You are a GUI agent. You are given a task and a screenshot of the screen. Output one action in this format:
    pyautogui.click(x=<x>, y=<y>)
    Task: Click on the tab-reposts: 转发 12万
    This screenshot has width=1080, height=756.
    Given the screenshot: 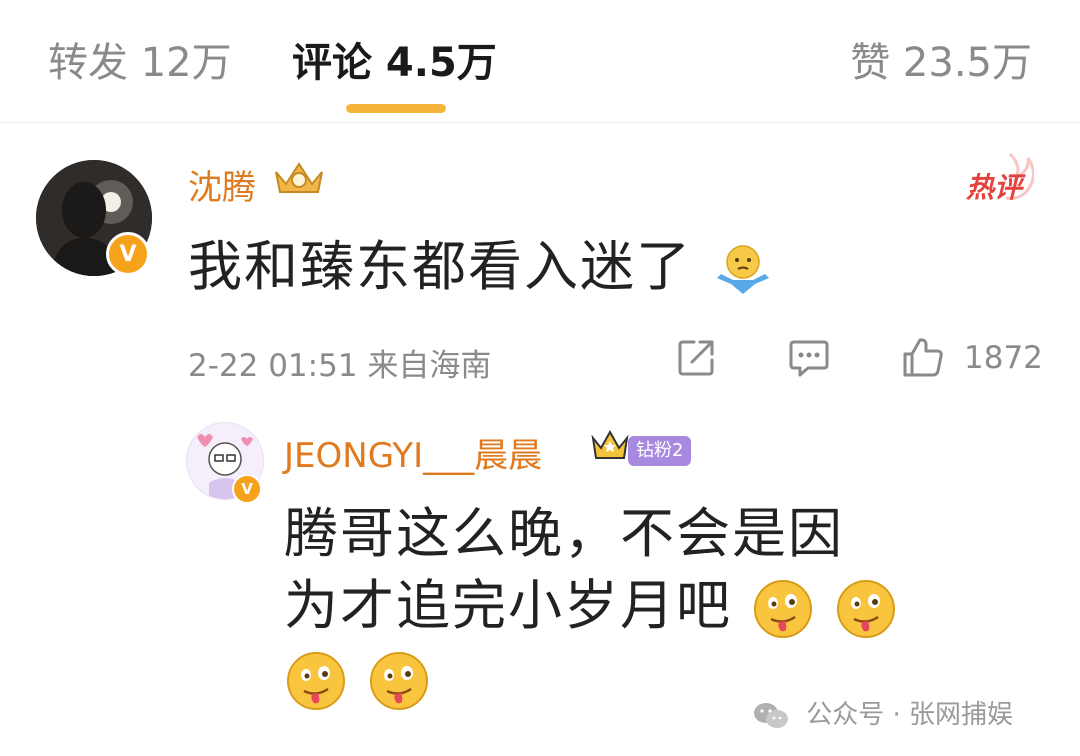 What is the action you would take?
    pyautogui.click(x=140, y=59)
    